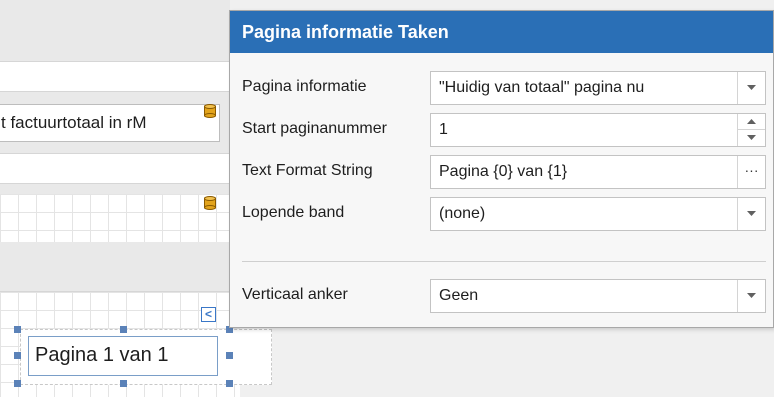 This screenshot has width=774, height=397. Describe the element at coordinates (598, 296) in the screenshot. I see `vertical-anchor-select: Geen` at that location.